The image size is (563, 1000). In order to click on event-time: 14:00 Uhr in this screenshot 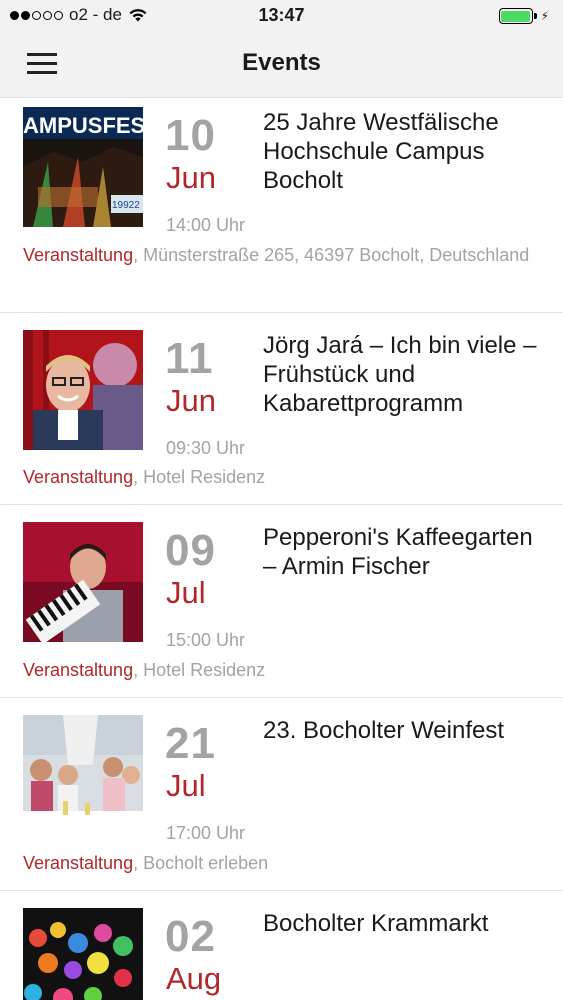, I will do `click(206, 225)`.